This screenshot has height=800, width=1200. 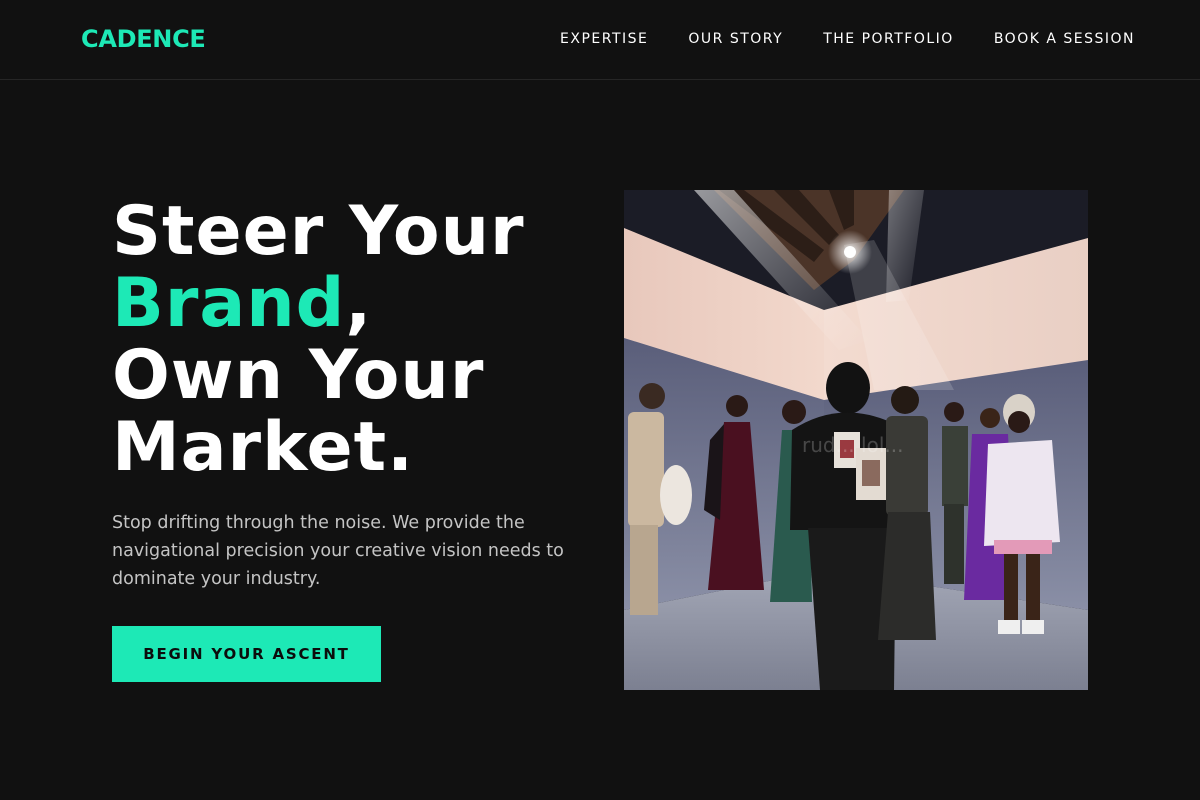 I want to click on headline-line-1: Steer Your, so click(x=318, y=231).